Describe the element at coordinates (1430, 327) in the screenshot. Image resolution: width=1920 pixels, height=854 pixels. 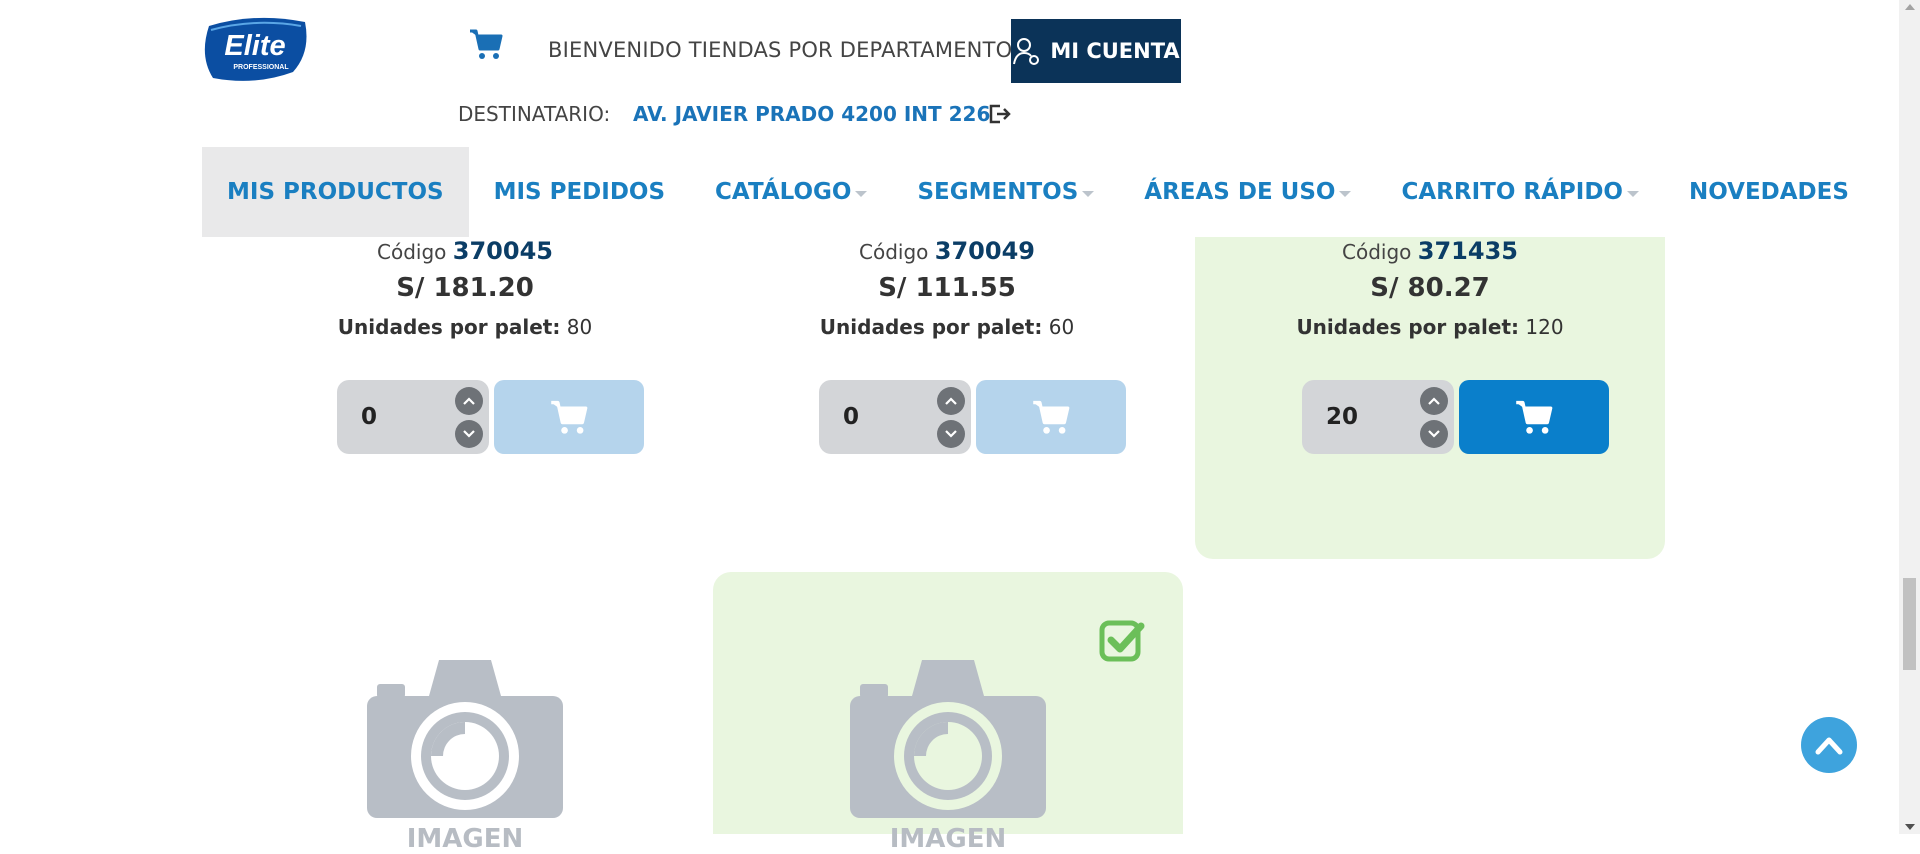
I see `units-per-pallet: Unidades por palet: 120` at that location.